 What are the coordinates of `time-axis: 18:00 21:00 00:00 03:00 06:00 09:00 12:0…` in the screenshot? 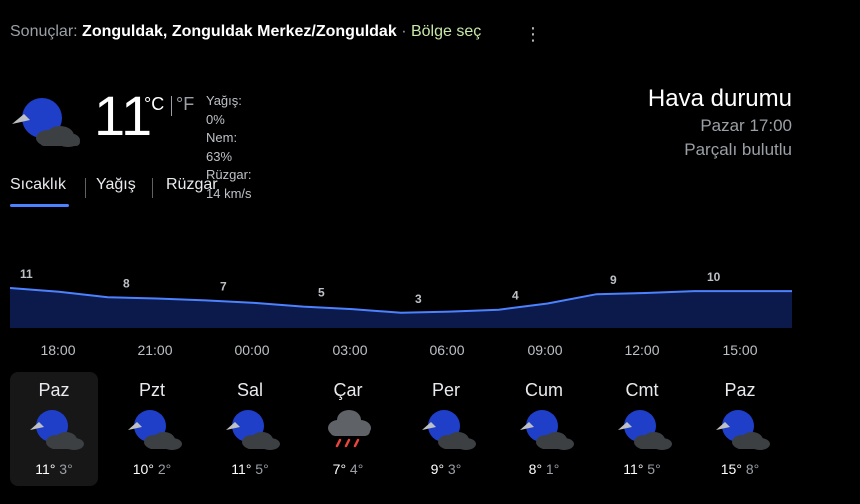 It's located at (401, 352).